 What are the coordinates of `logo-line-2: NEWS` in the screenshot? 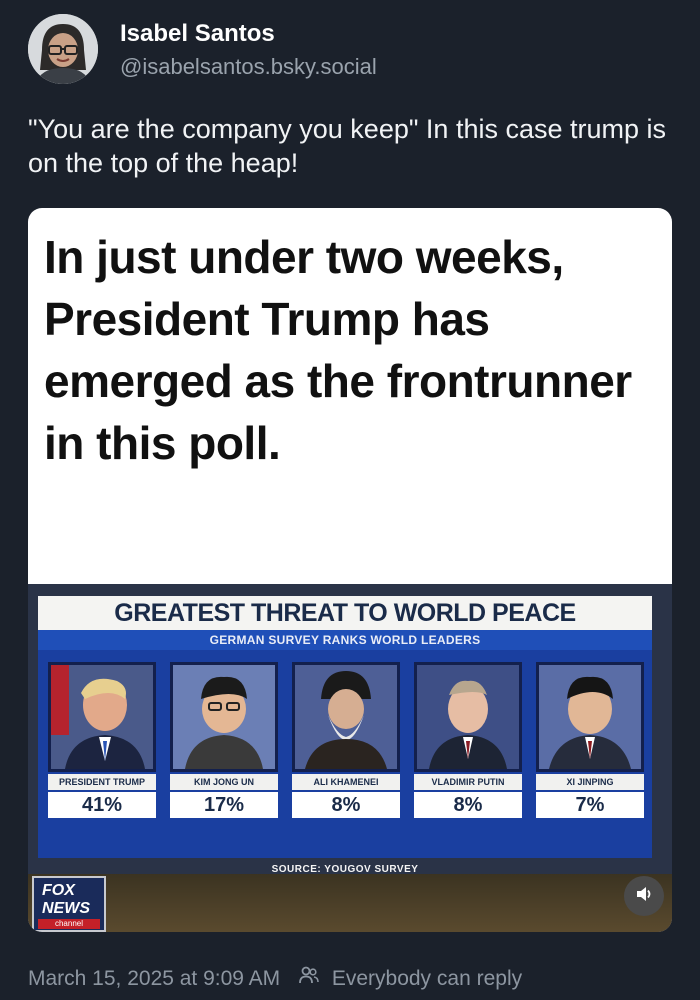 It's located at (66, 908).